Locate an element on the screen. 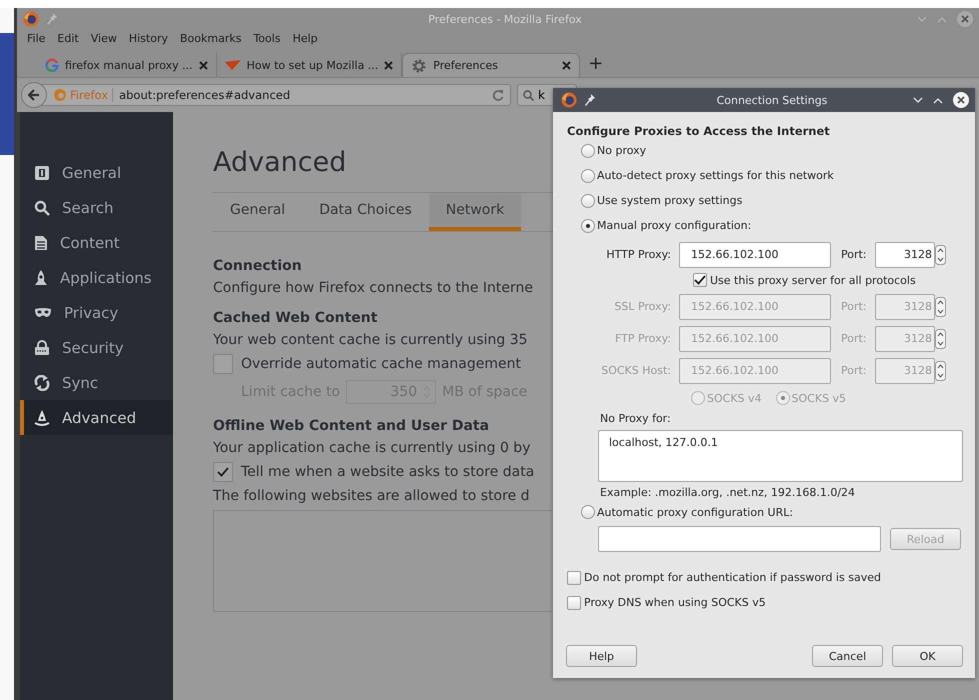 The image size is (979, 700). menu-item: Bookmarks is located at coordinates (211, 38).